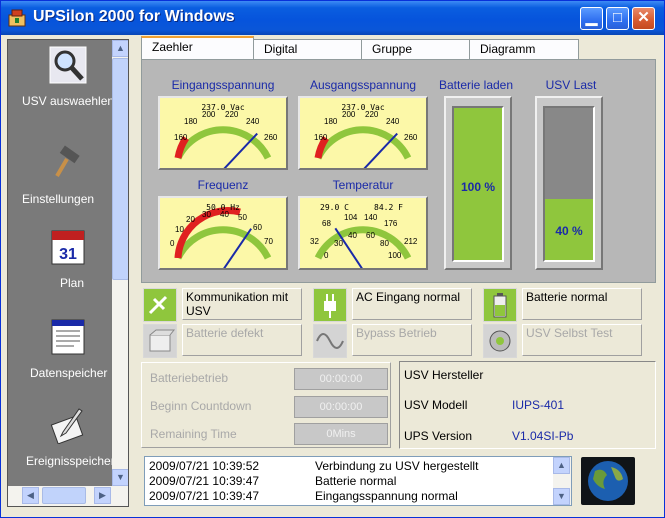 The width and height of the screenshot is (665, 518). I want to click on sidebar-item-plan: 31 Plan, so click(59, 268).